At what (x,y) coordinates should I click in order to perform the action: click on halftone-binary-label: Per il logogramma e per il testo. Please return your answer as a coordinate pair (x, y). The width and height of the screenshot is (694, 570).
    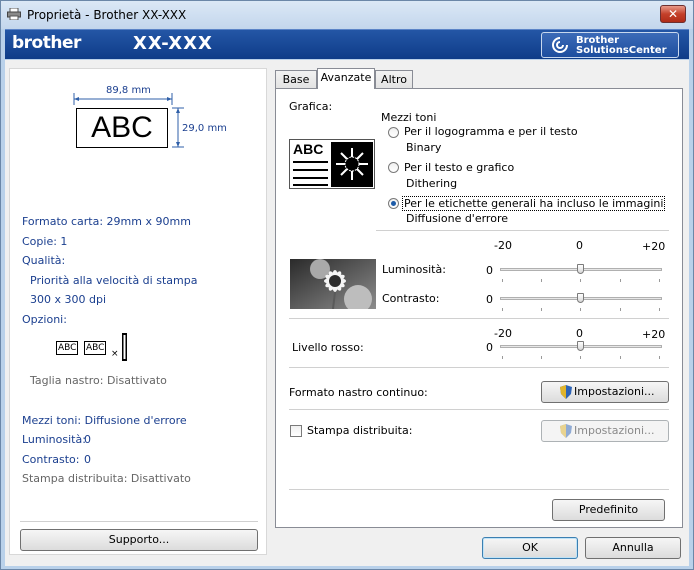
    Looking at the image, I should click on (491, 131).